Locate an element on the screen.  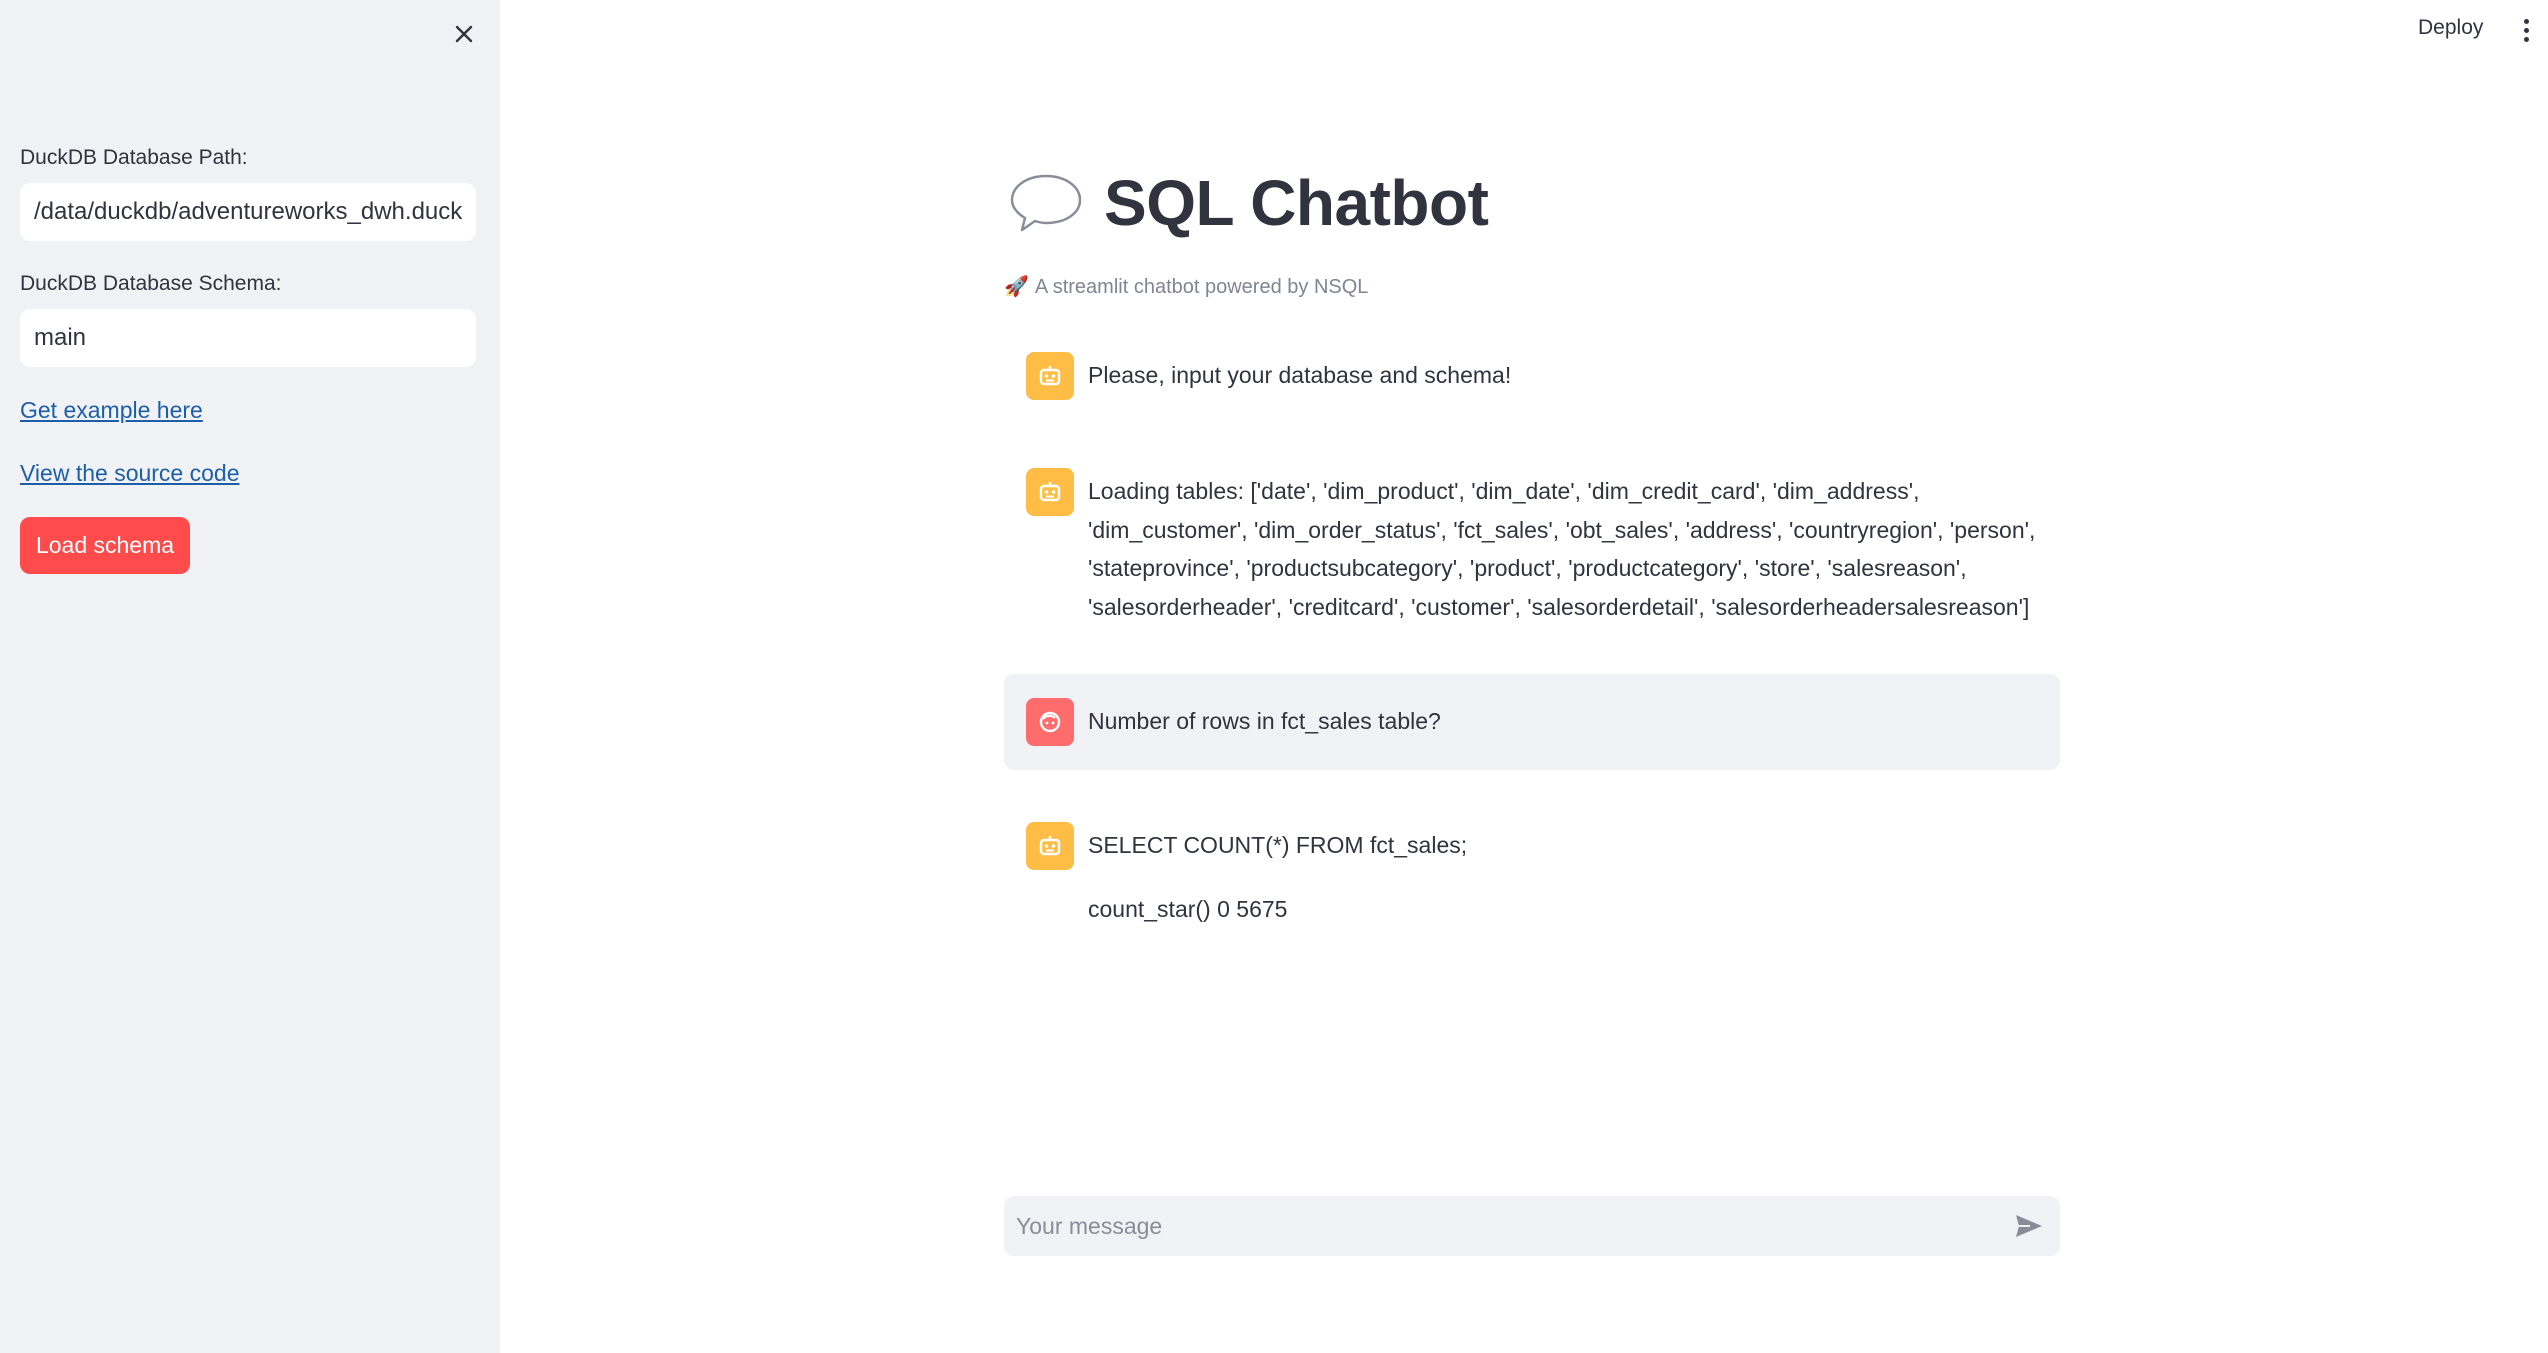
close-sidebar-button is located at coordinates (464, 34).